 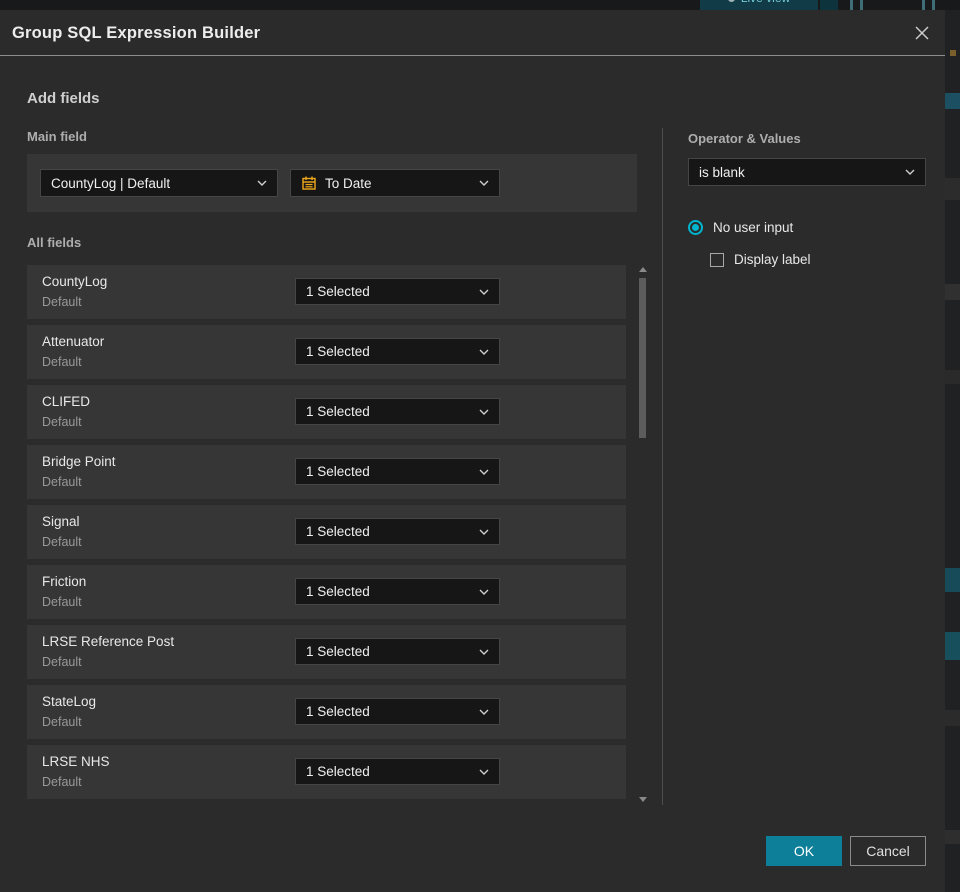 I want to click on field-list-item: Attenuator Default 1 Selected, so click(x=326, y=352).